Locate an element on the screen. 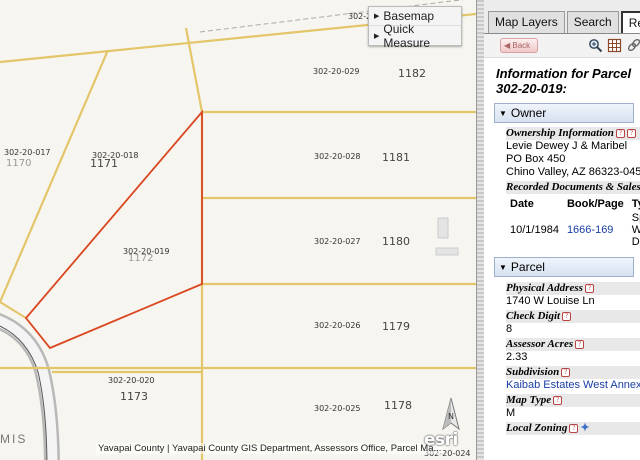 This screenshot has width=640, height=460. local-zoning-label: Local Zoning ? ✦ is located at coordinates (573, 428).